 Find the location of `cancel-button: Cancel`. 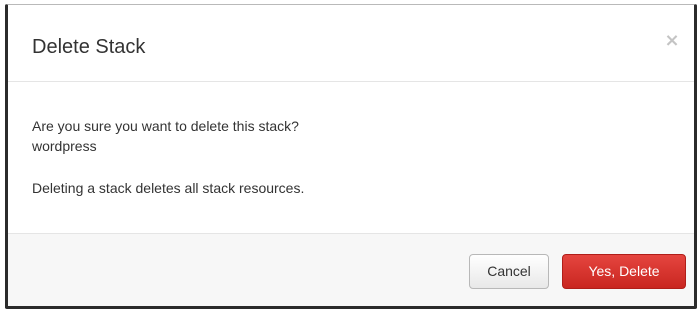

cancel-button: Cancel is located at coordinates (509, 271).